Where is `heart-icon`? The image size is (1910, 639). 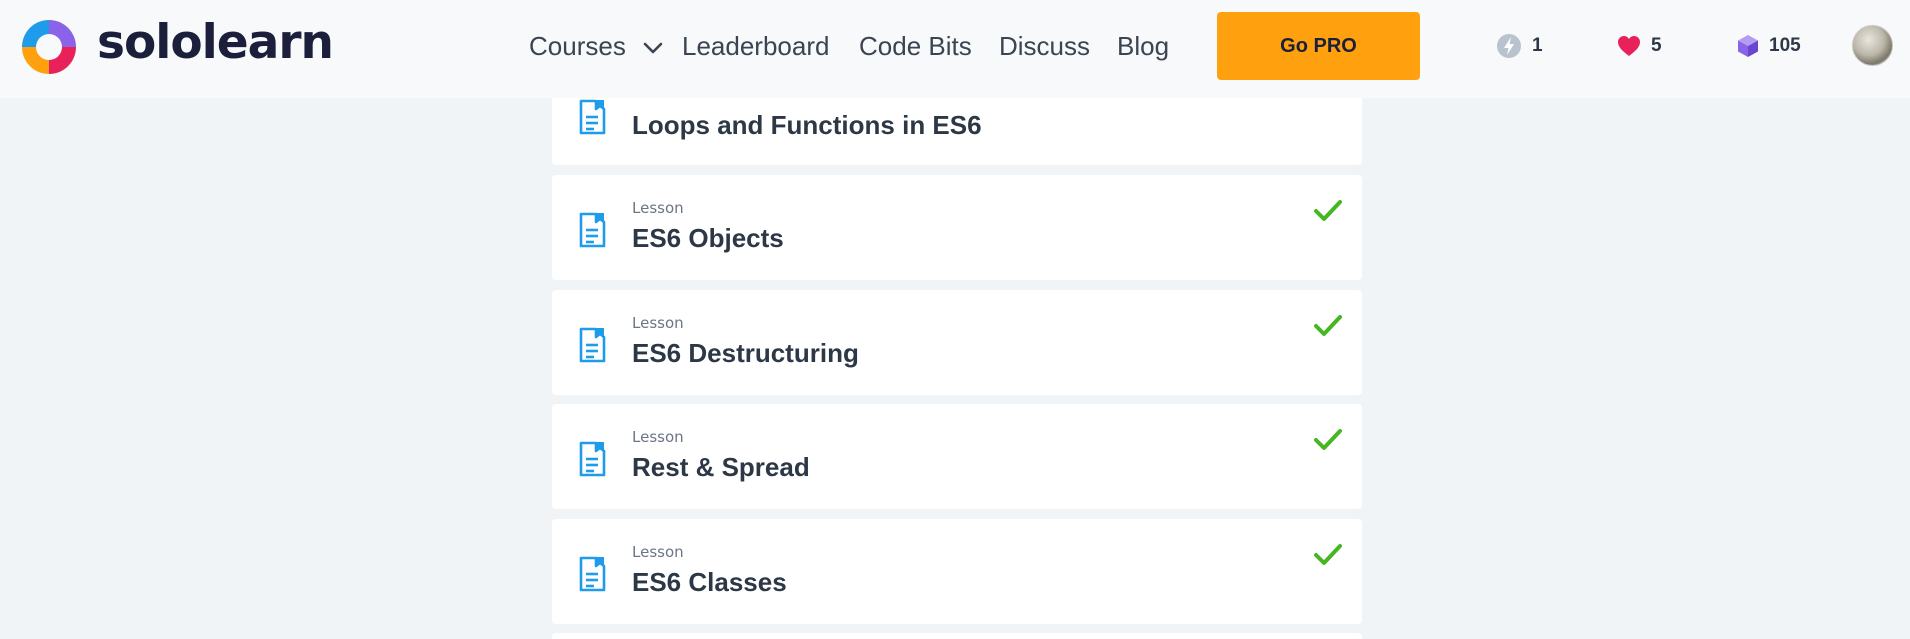 heart-icon is located at coordinates (1629, 46).